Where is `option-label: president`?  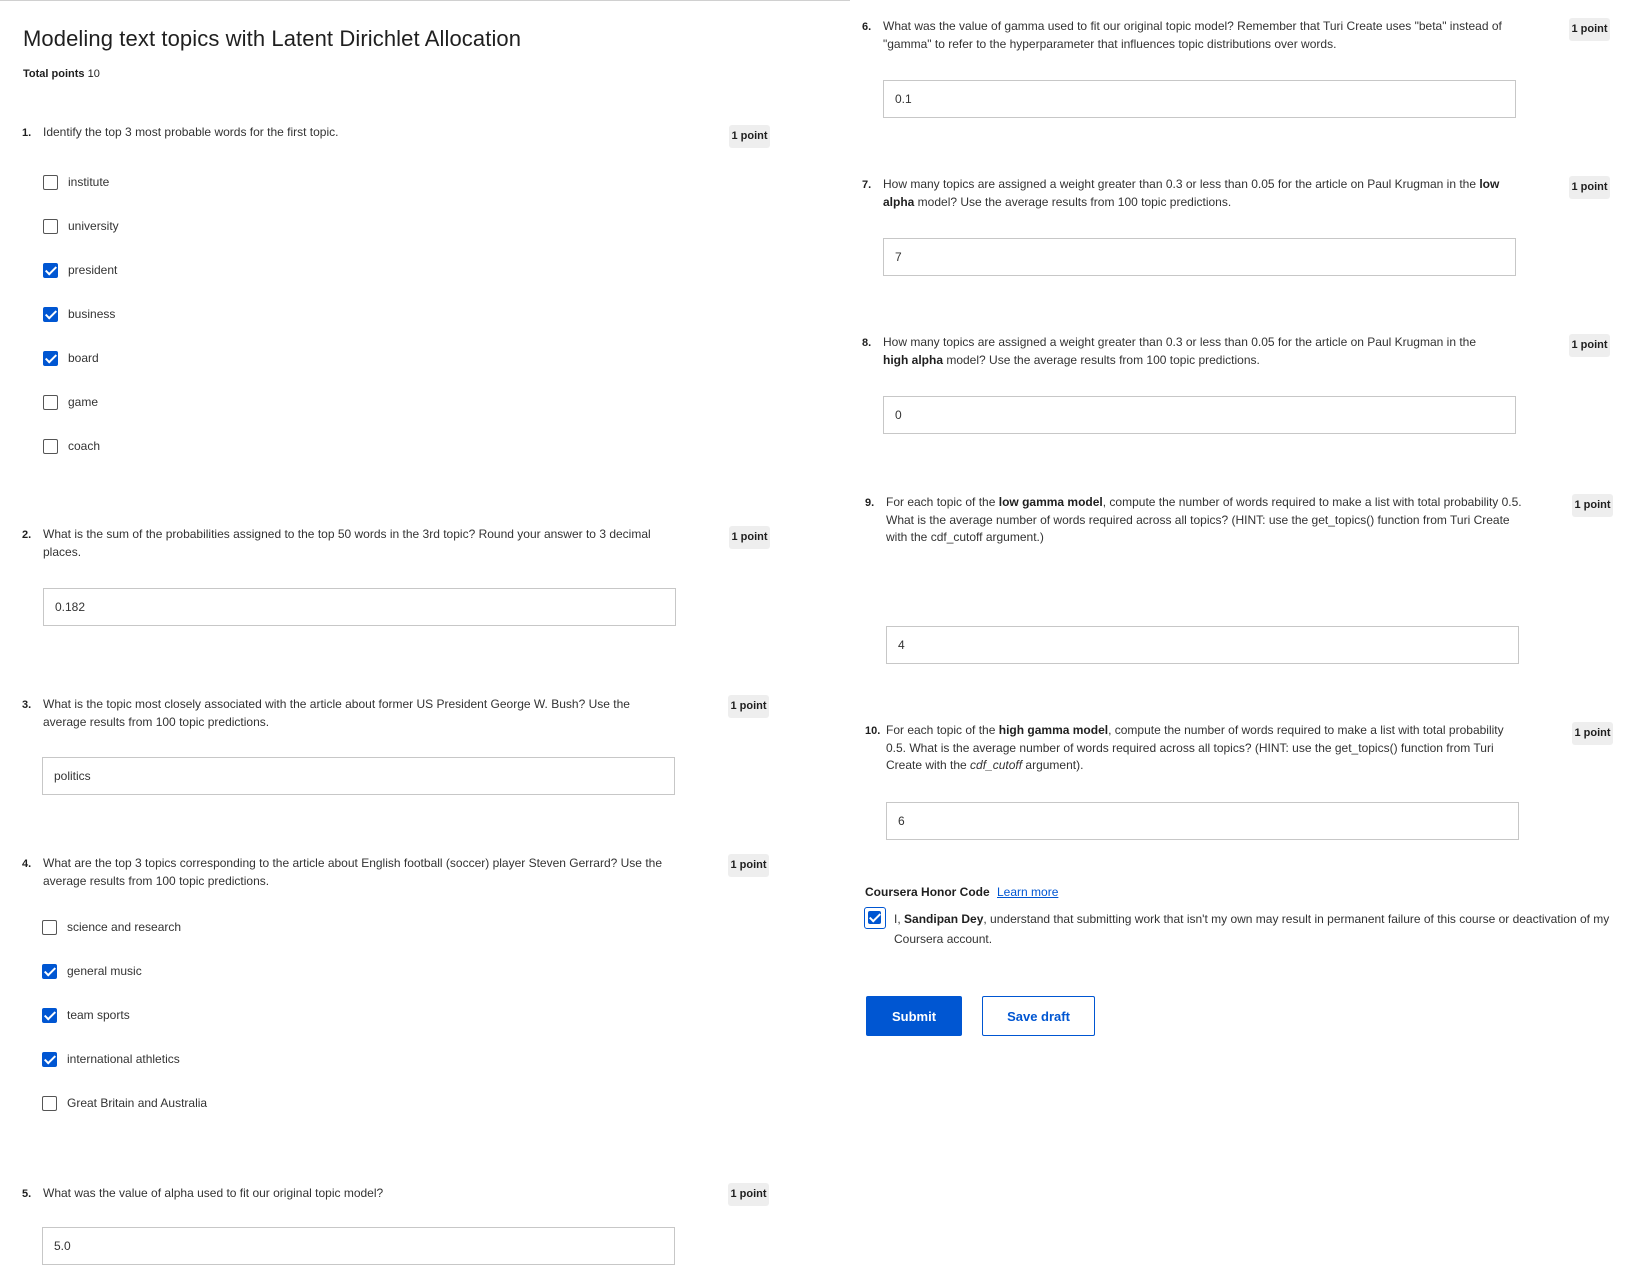
option-label: president is located at coordinates (93, 270).